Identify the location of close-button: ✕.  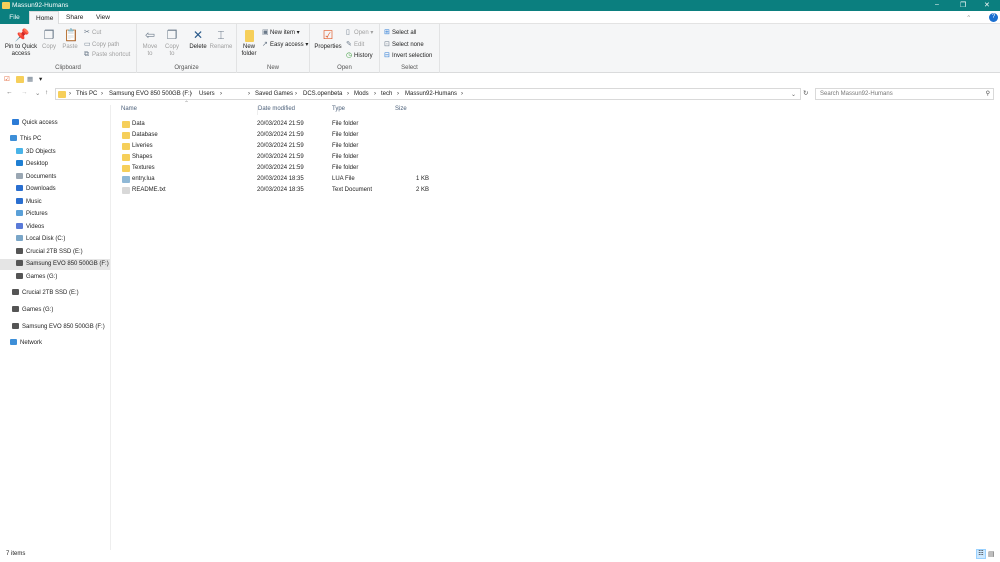
(987, 5).